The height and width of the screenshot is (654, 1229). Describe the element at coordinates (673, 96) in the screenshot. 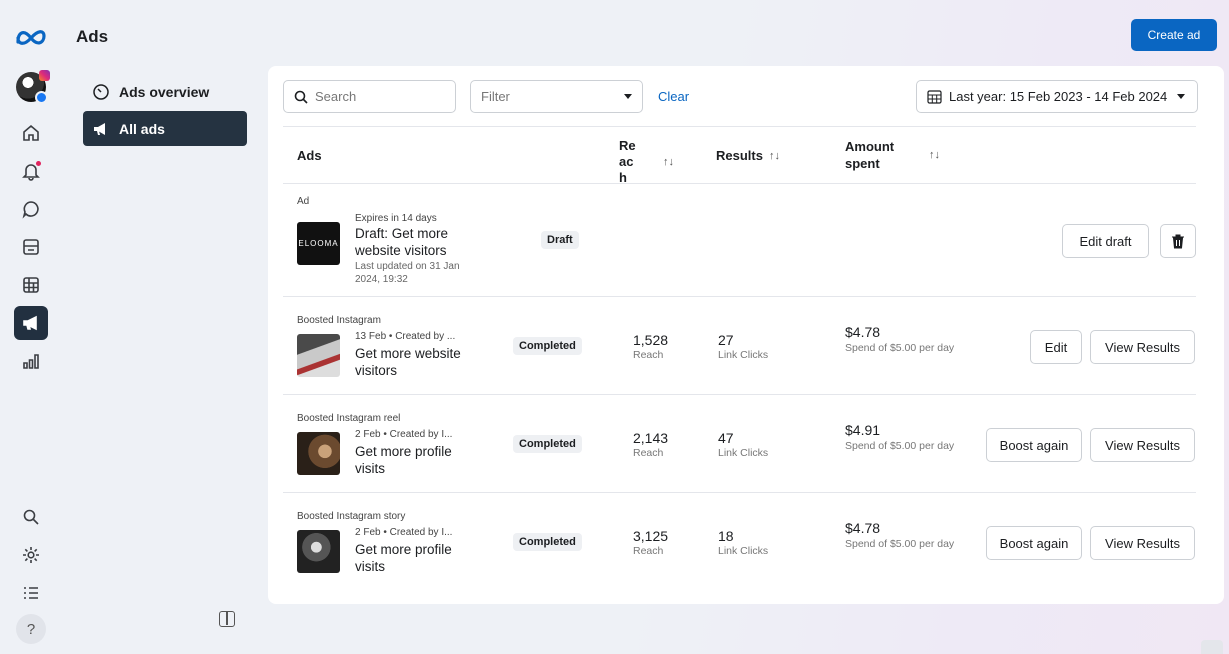

I see `clear-filters-link: Clear` at that location.